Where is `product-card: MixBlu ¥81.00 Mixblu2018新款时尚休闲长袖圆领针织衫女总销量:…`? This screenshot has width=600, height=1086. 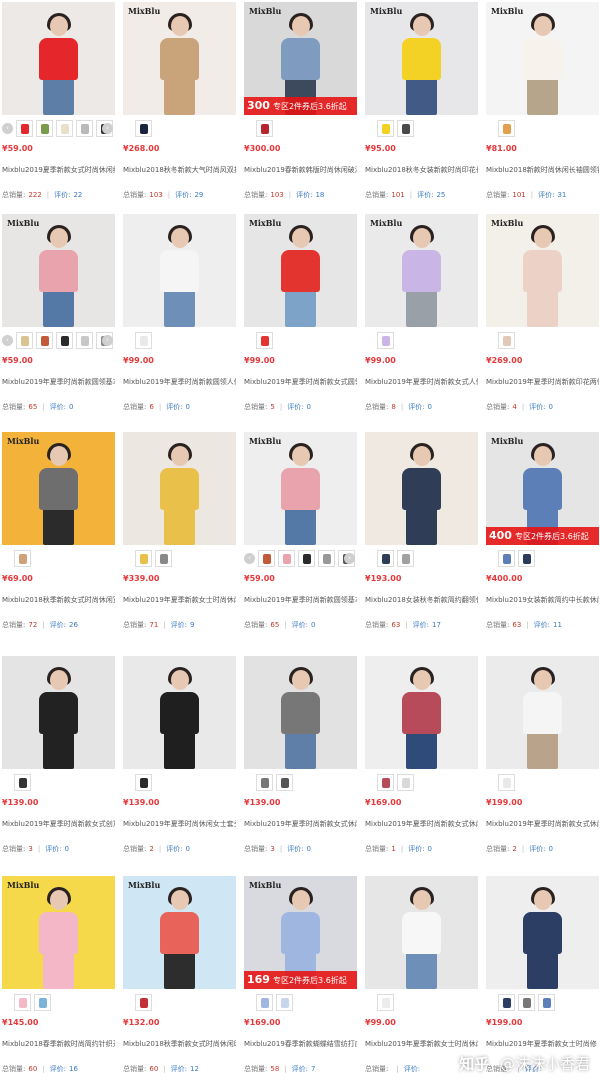
product-card: MixBlu ¥81.00 Mixblu2018新款时尚休闲长袖圆领针织衫女总销量:… is located at coordinates (542, 107).